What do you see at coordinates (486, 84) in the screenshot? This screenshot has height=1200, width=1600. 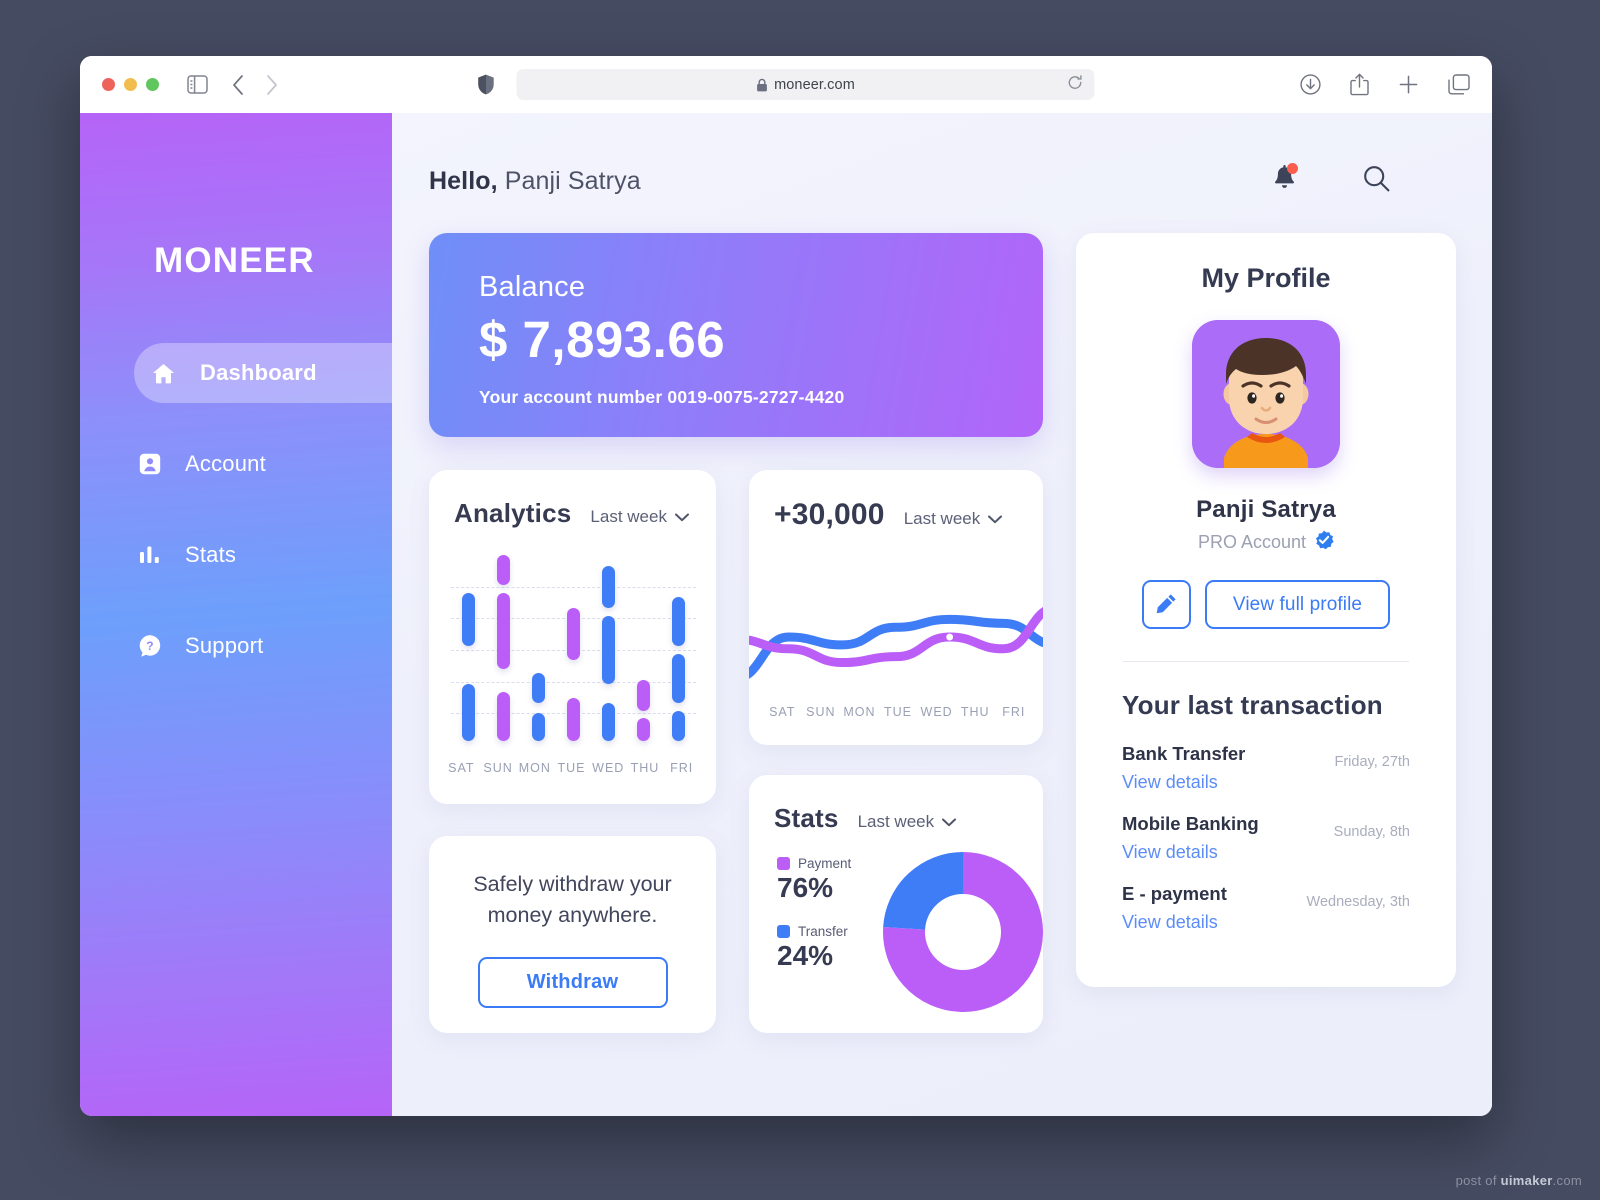 I see `shield-icon` at bounding box center [486, 84].